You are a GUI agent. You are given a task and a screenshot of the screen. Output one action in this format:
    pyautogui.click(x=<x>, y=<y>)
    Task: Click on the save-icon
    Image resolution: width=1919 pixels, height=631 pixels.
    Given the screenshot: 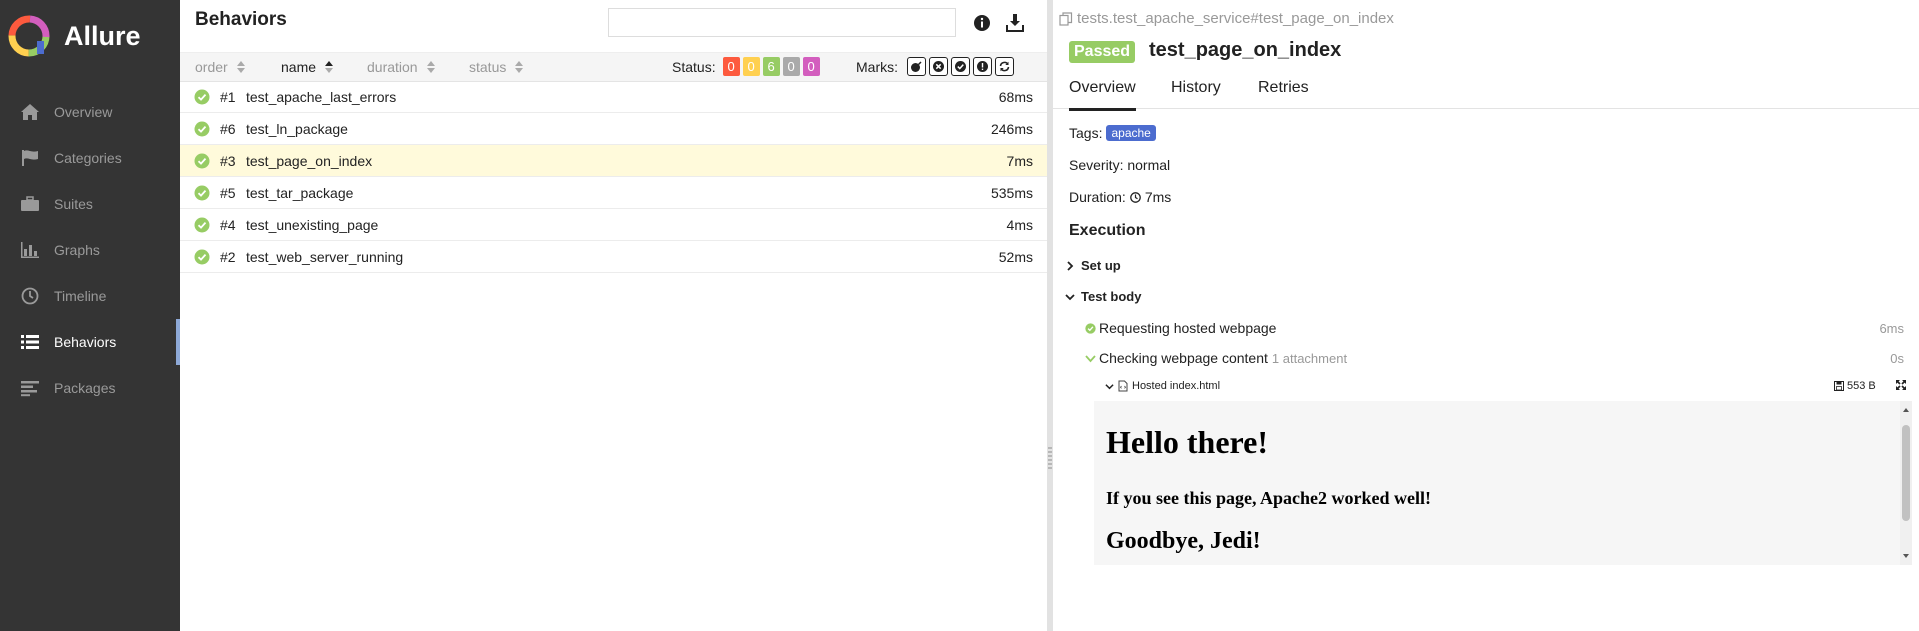 What is the action you would take?
    pyautogui.click(x=1839, y=386)
    